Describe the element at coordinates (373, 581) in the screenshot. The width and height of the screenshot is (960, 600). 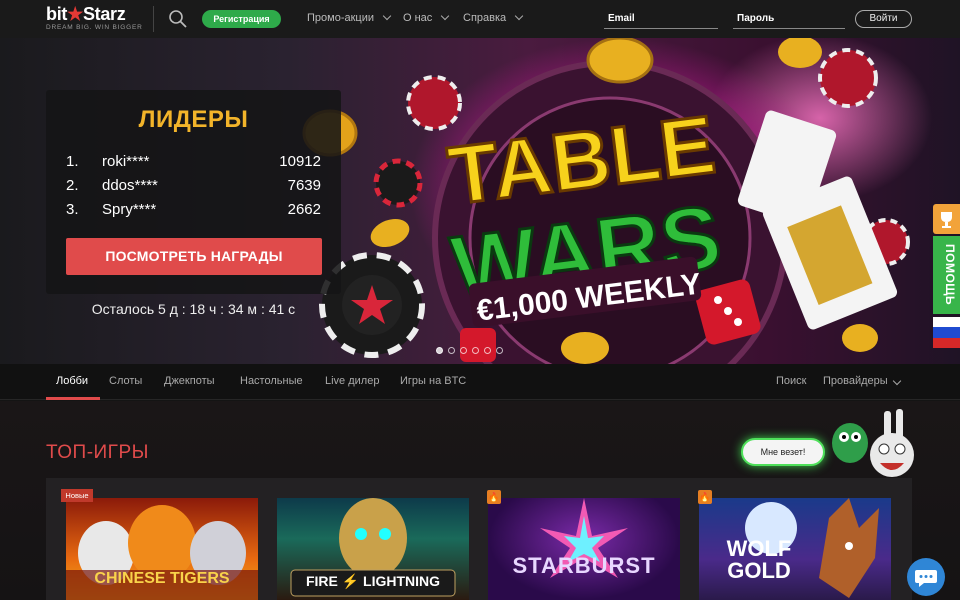
I see `game-title: FIRE ⚡ LIGHTNING` at that location.